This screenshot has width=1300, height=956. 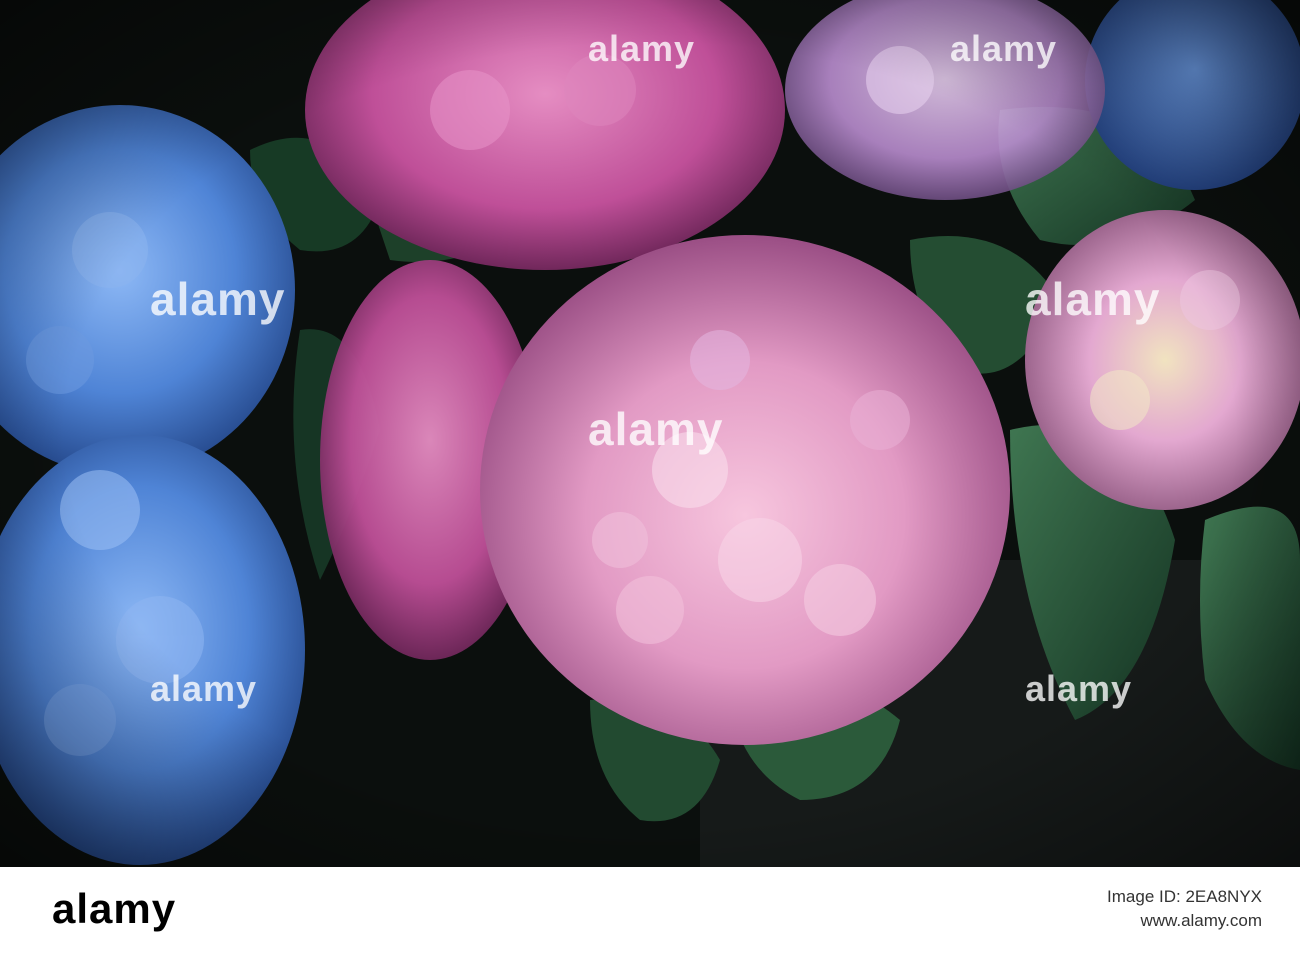 I want to click on alamy-logo: alamy, so click(x=114, y=909).